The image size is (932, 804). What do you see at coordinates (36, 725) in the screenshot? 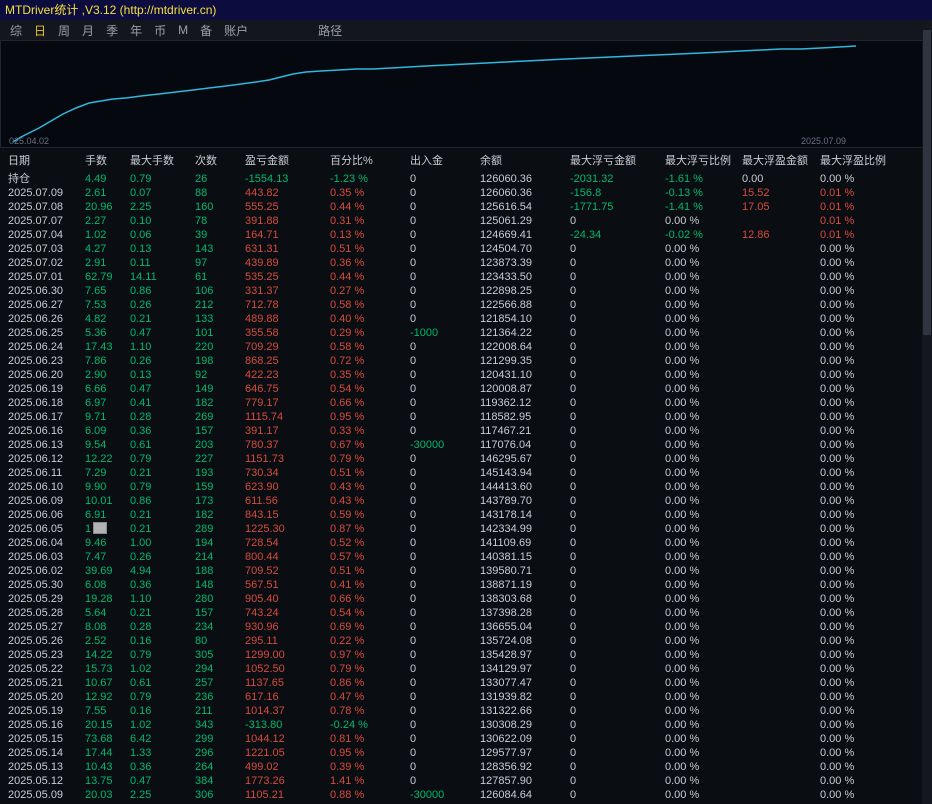
I see `cell-date: 2025.05.16` at bounding box center [36, 725].